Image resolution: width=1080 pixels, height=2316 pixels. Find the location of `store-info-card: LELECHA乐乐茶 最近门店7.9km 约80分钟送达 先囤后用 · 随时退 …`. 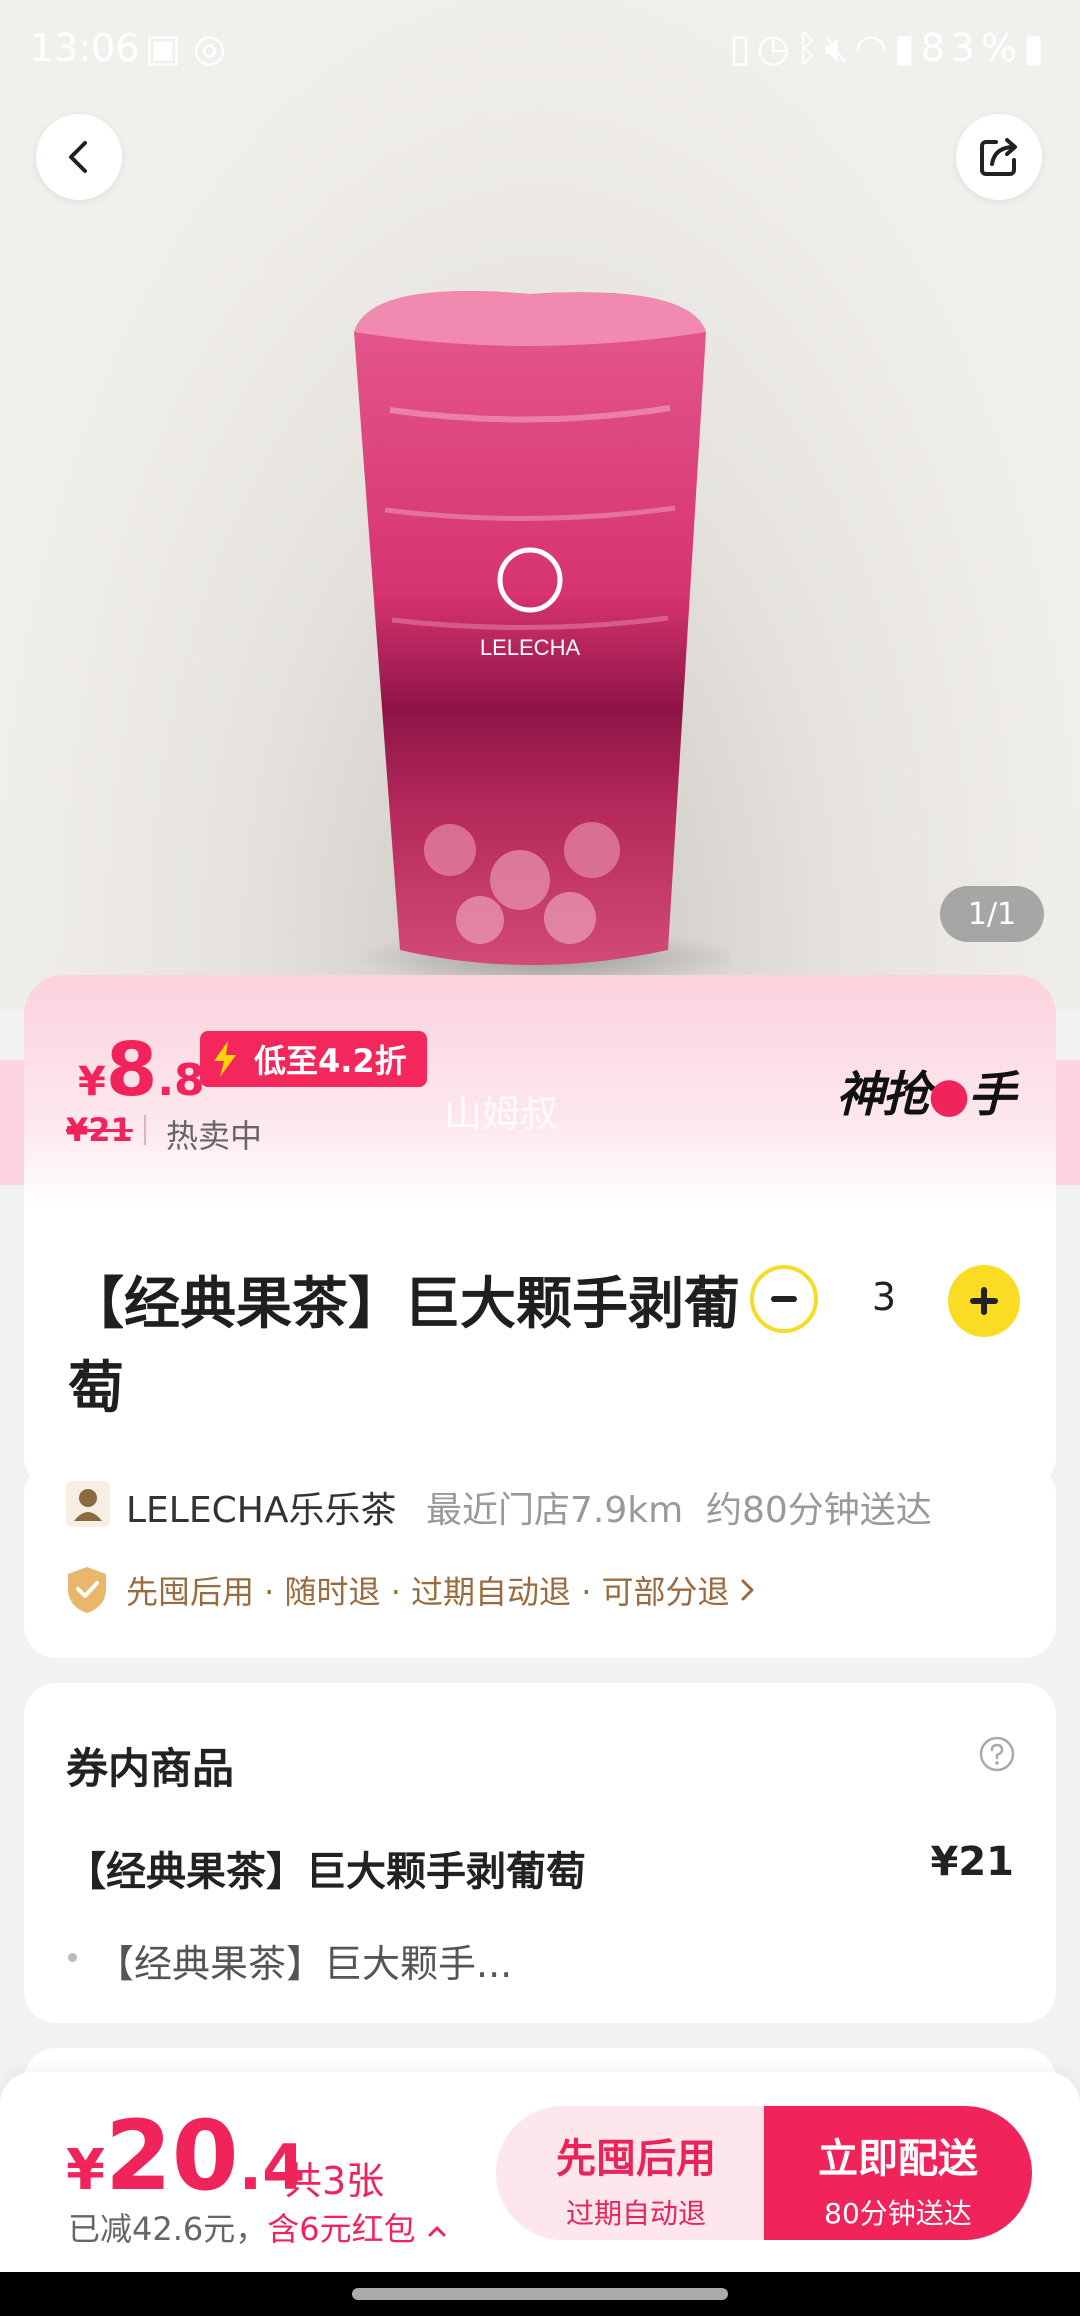

store-info-card: LELECHA乐乐茶 最近门店7.9km 约80分钟送达 先囤后用 · 随时退 … is located at coordinates (540, 1560).